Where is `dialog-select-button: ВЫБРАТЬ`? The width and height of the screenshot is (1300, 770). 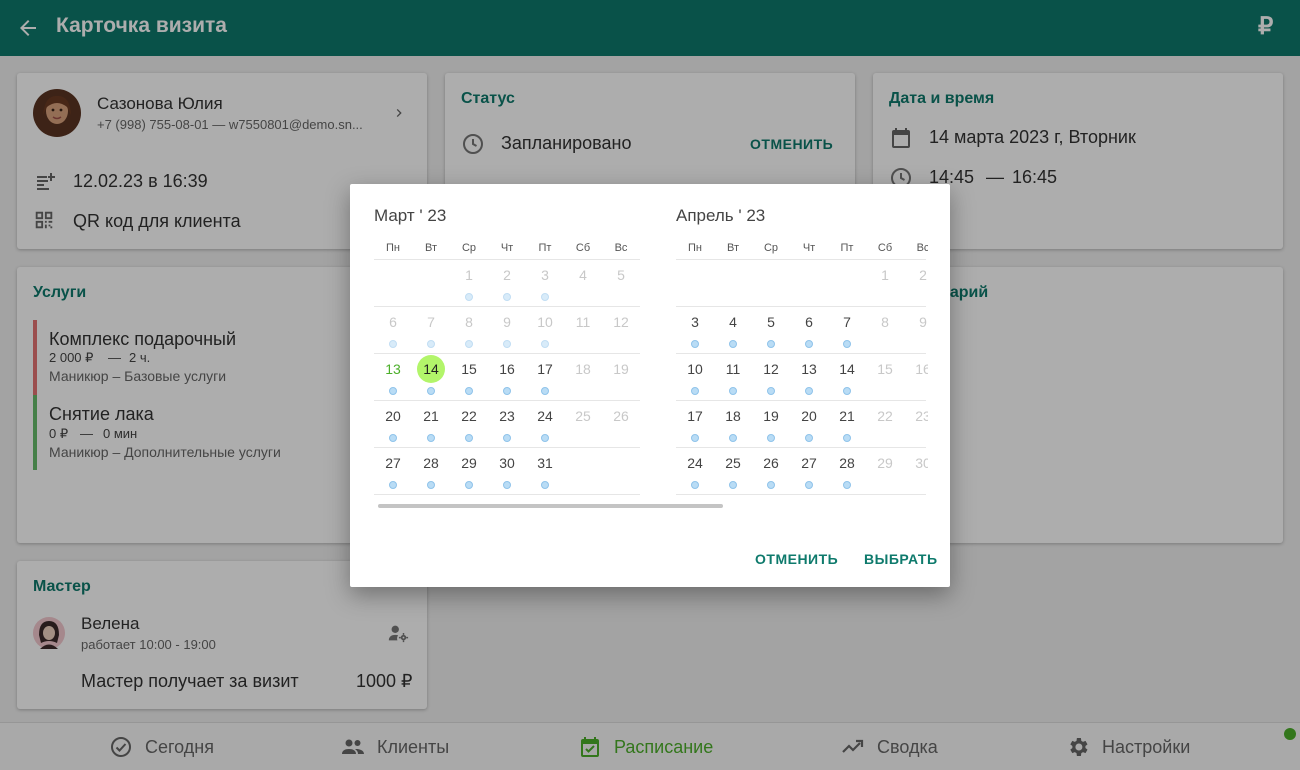 dialog-select-button: ВЫБРАТЬ is located at coordinates (901, 559).